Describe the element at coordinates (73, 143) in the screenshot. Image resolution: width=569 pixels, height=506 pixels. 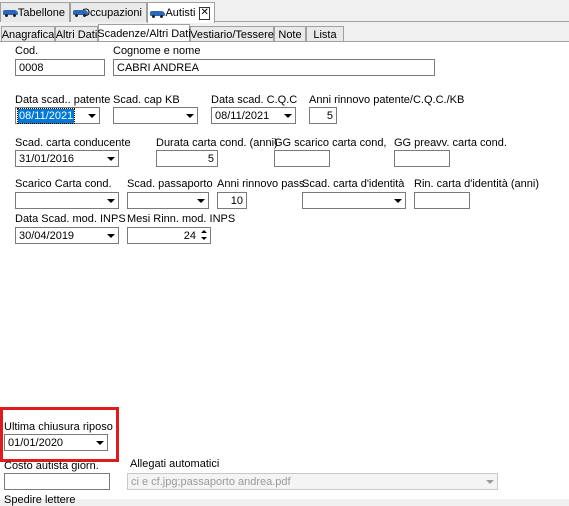
I see `scad-carta-cond-label: Scad. carta conducente` at that location.